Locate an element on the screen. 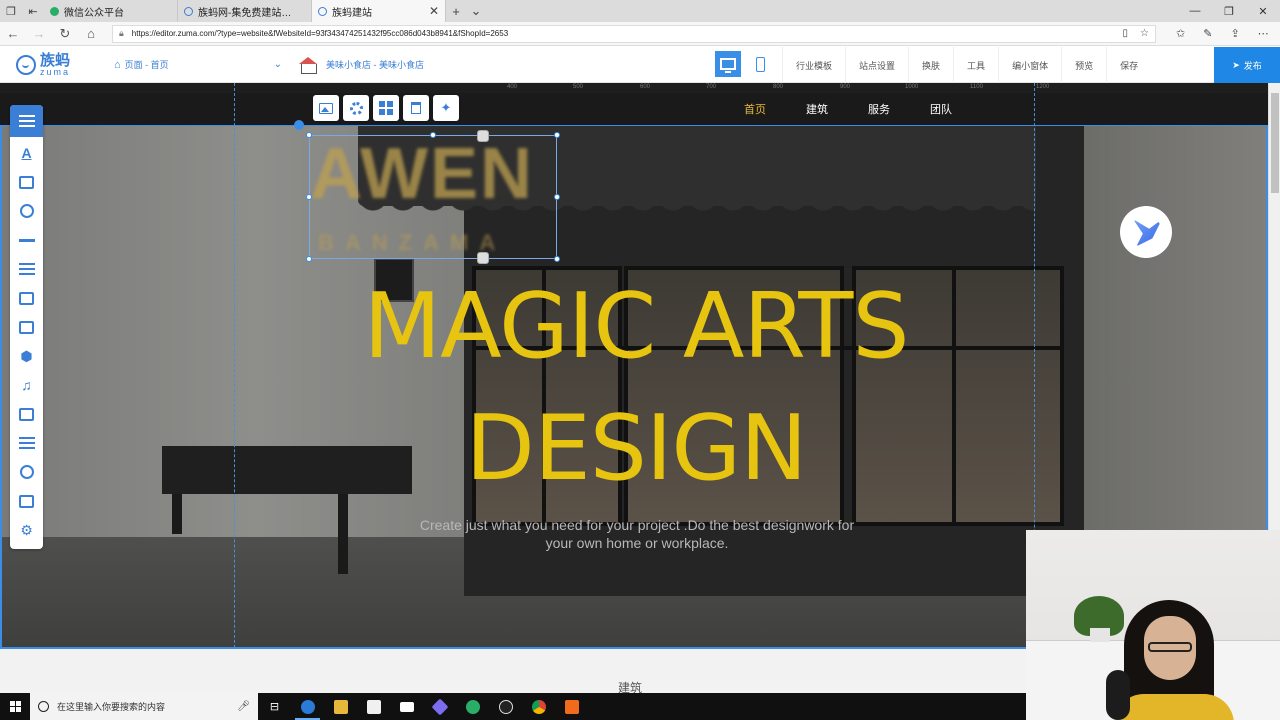  taskbar-mail is located at coordinates (406, 706).